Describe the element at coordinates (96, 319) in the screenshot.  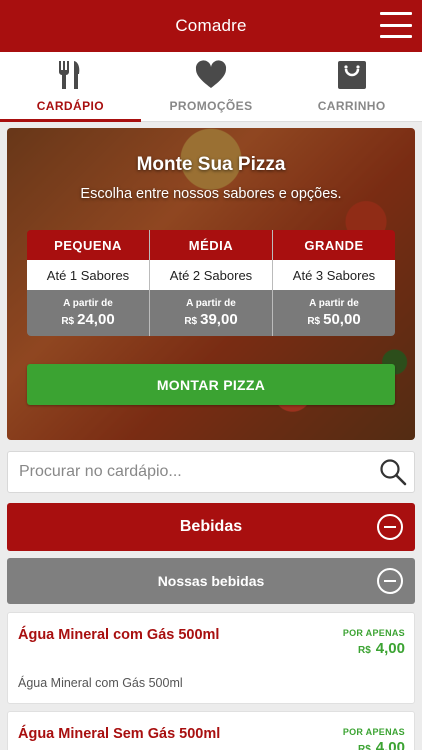
I see `price-value: 24,00` at that location.